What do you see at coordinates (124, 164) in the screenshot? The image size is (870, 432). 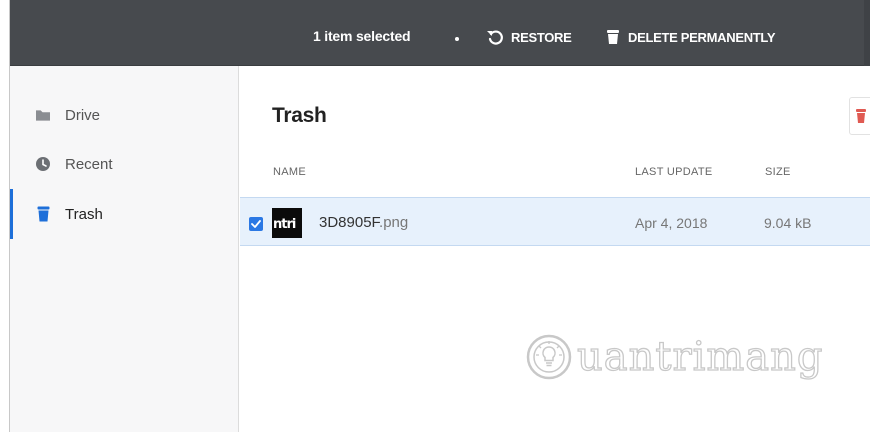 I see `sidebar-item-recent: Recent` at bounding box center [124, 164].